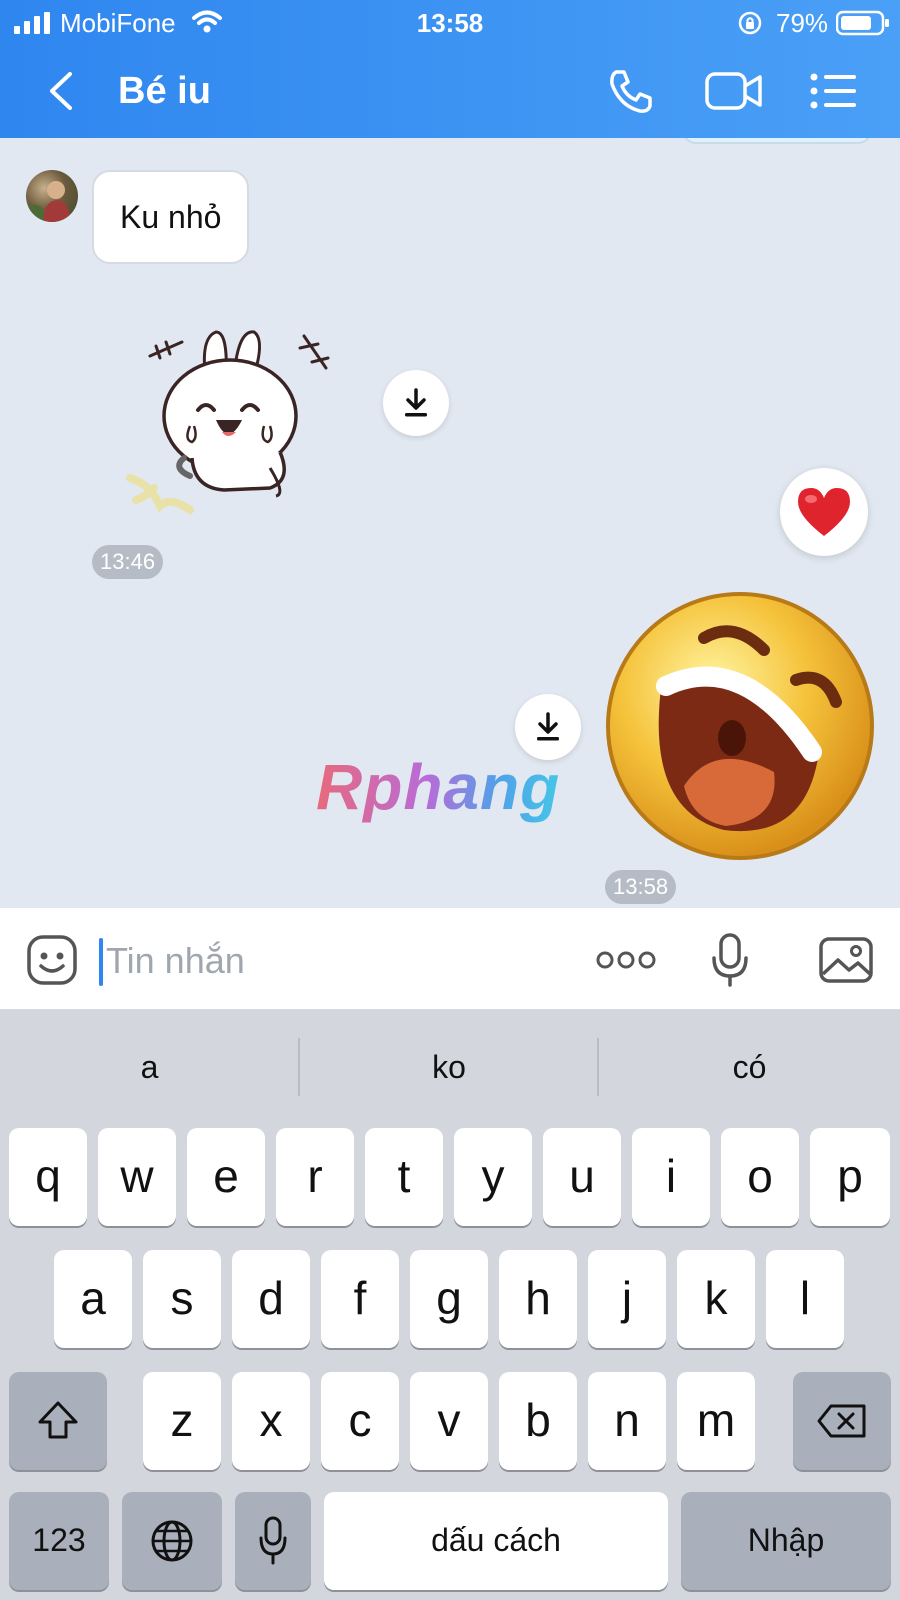 Image resolution: width=900 pixels, height=1600 pixels. I want to click on chat-header: MobiFone 13:58 79% Bé iu, so click(450, 69).